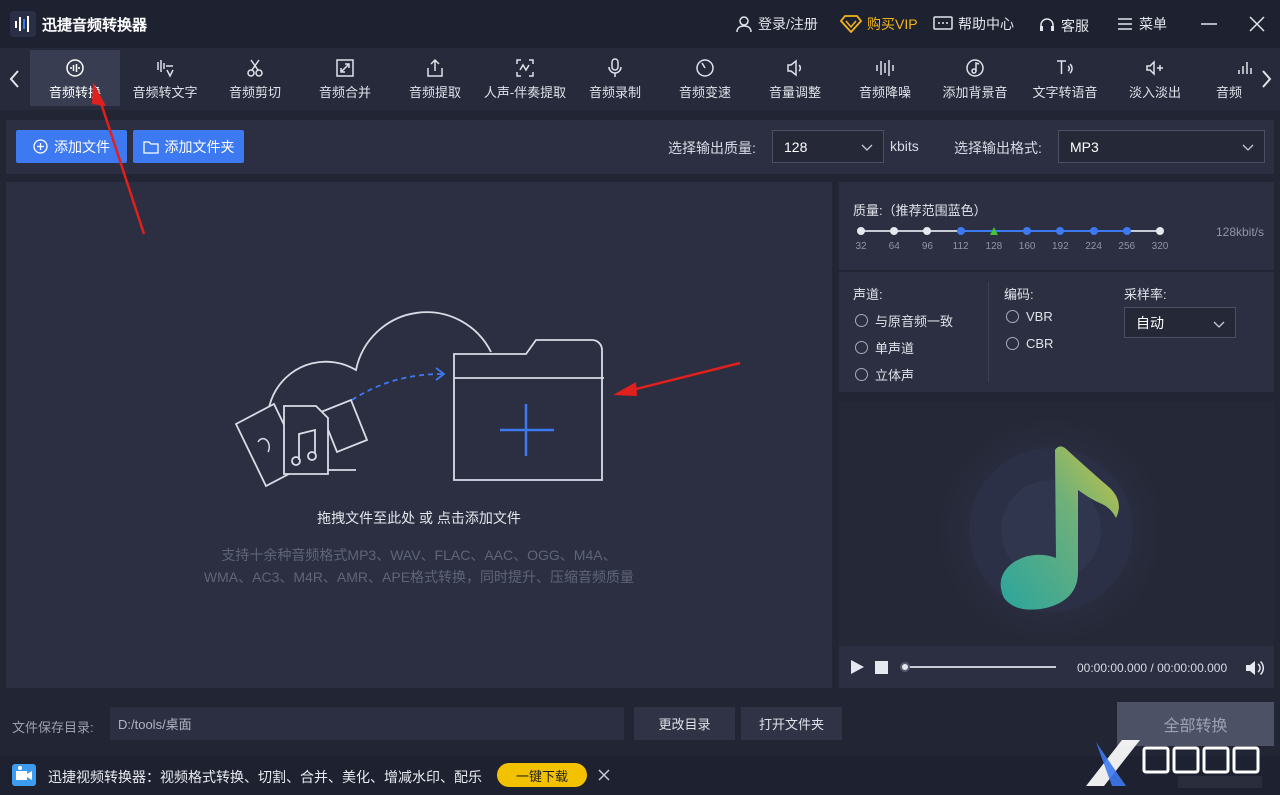 The image size is (1280, 795). Describe the element at coordinates (704, 92) in the screenshot. I see `tool-label: 音频变速` at that location.